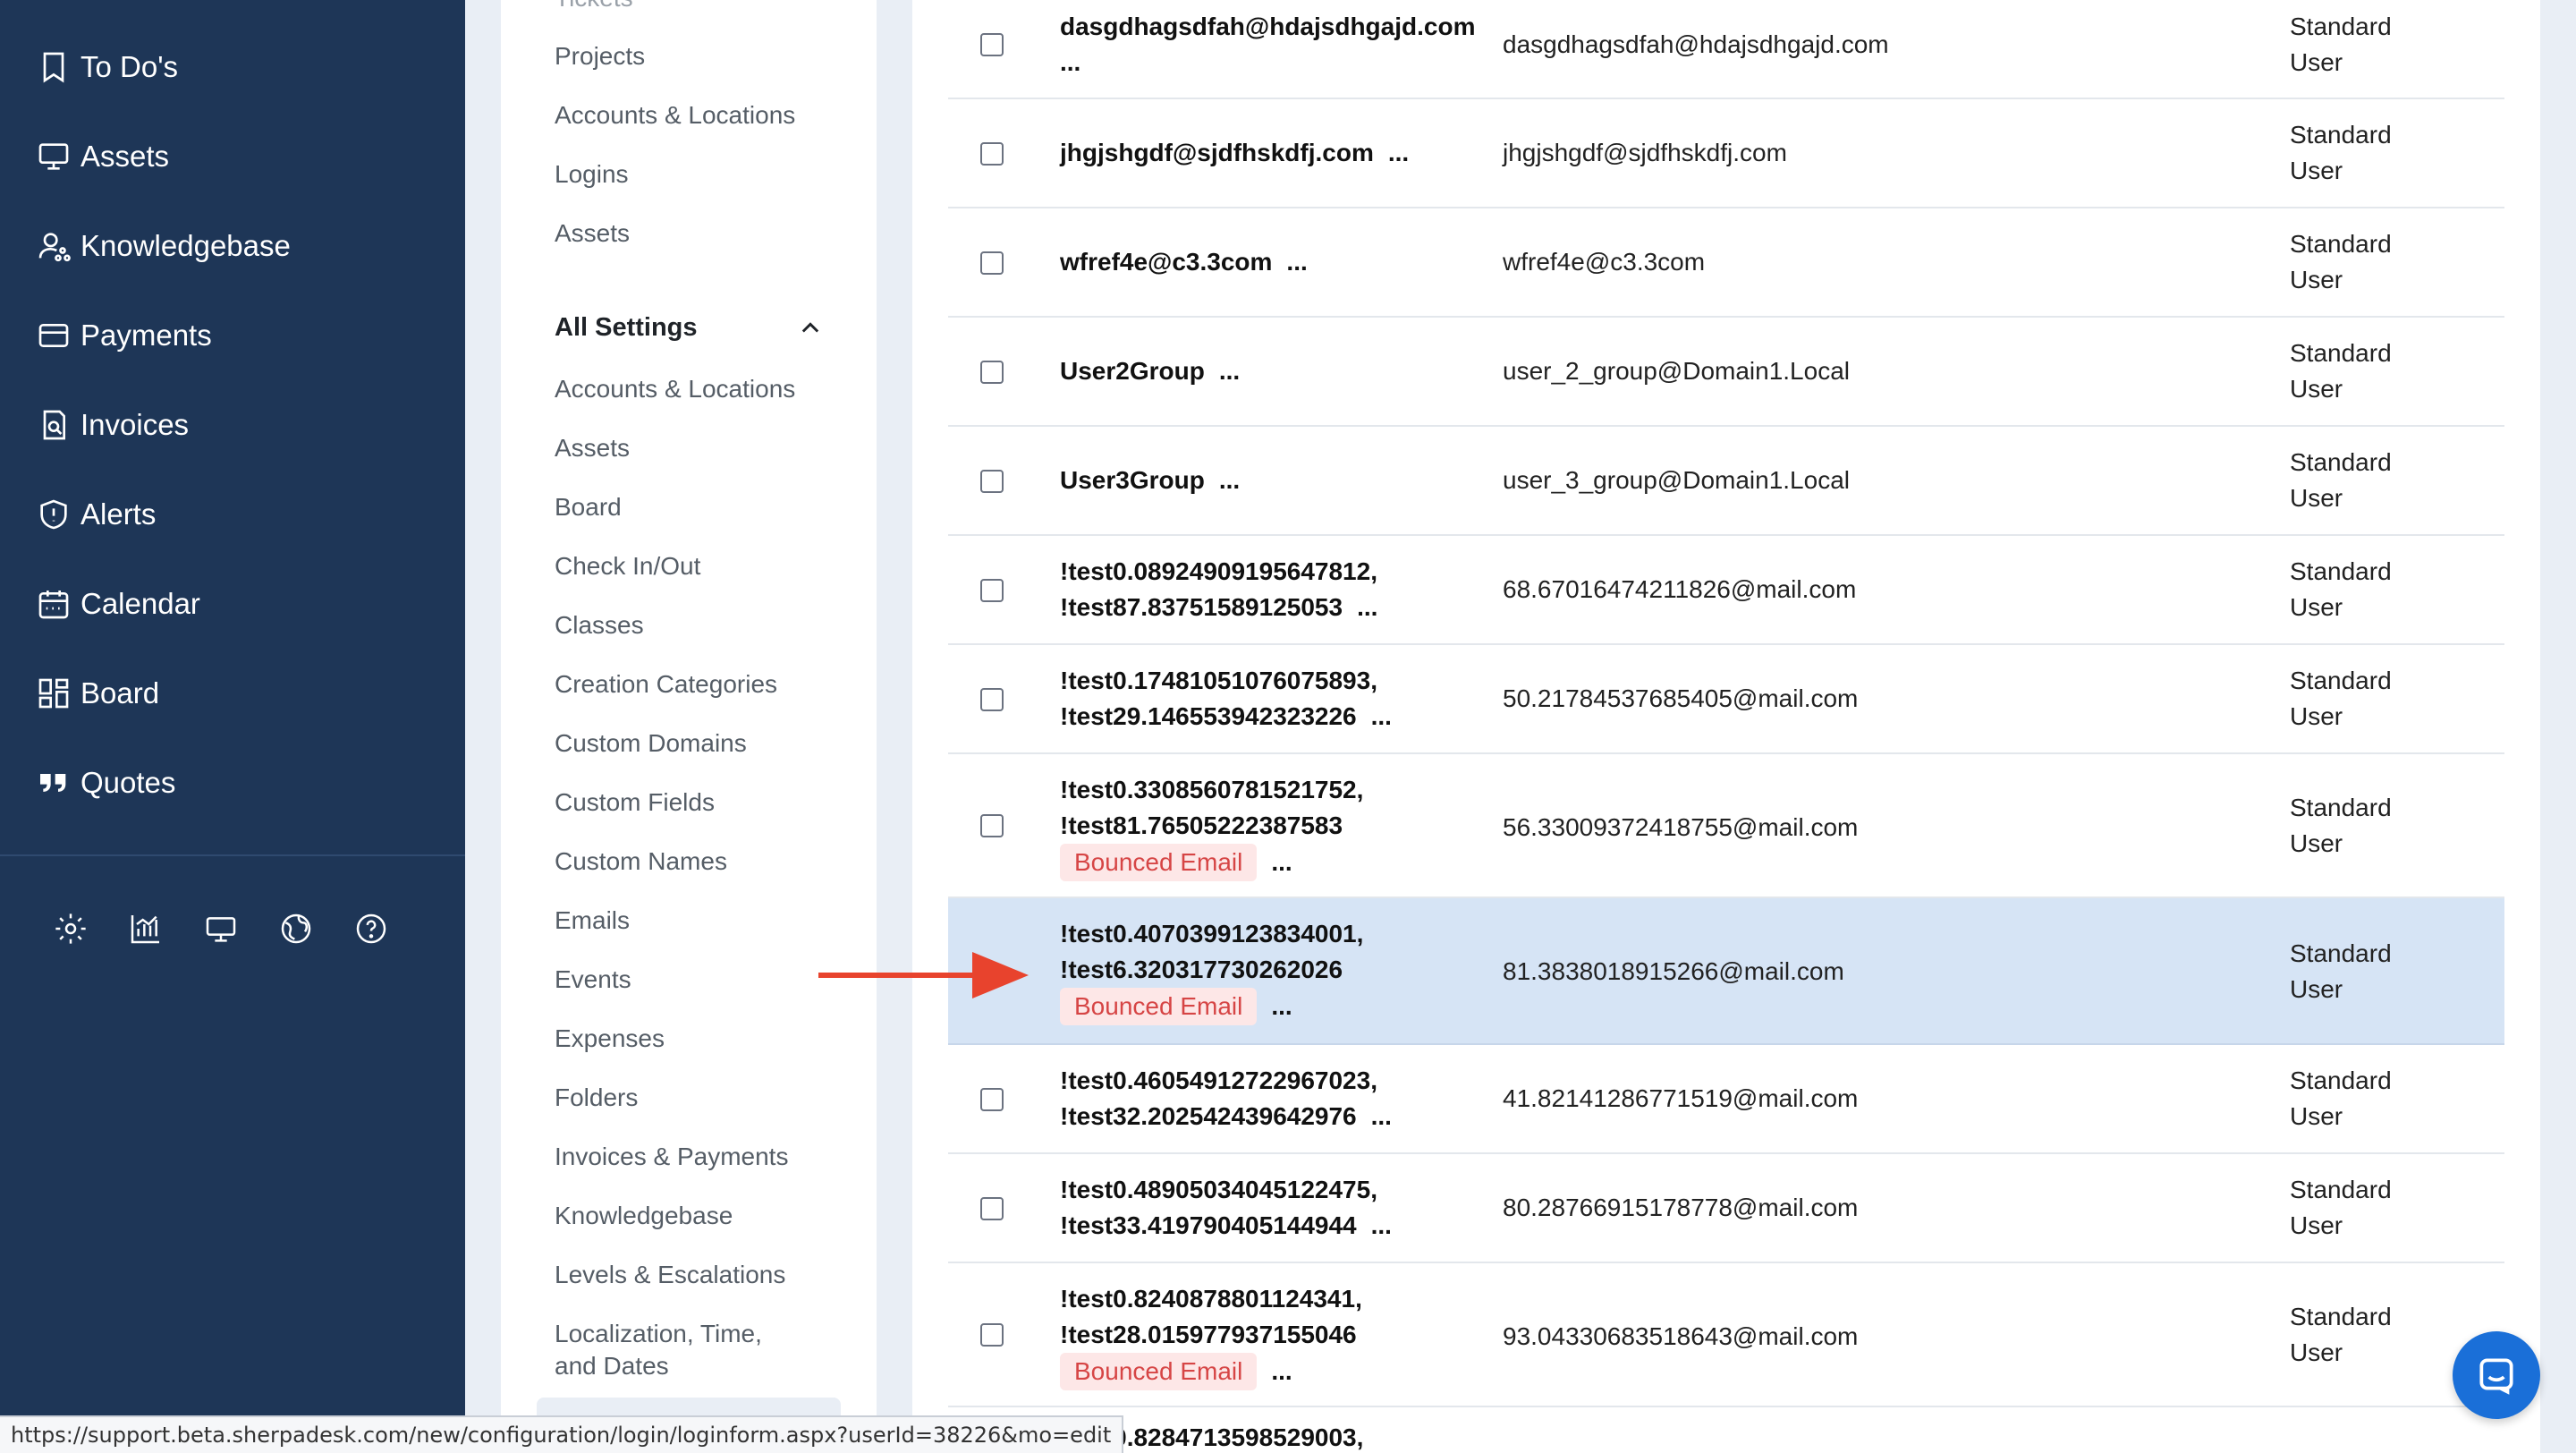 The image size is (2576, 1453). Describe the element at coordinates (104, 783) in the screenshot. I see `nav-item-quotes: Quotes` at that location.